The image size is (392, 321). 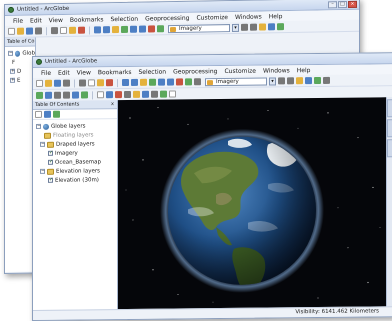 What do you see at coordinates (118, 95) in the screenshot?
I see `find-icon` at bounding box center [118, 95].